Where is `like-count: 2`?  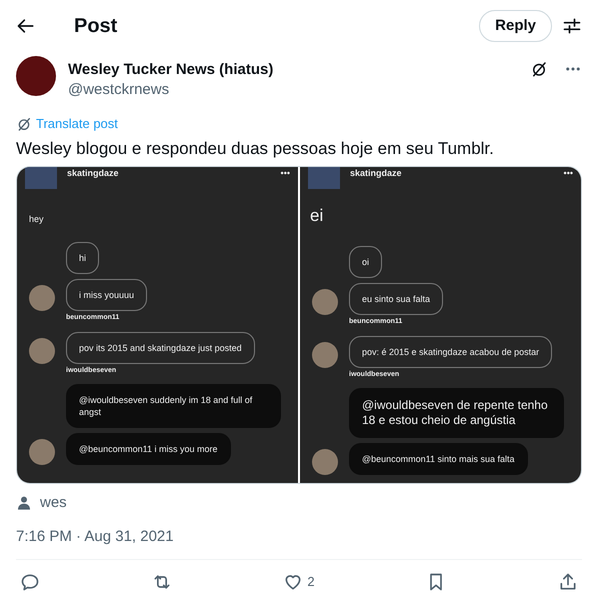
like-count: 2 is located at coordinates (311, 582).